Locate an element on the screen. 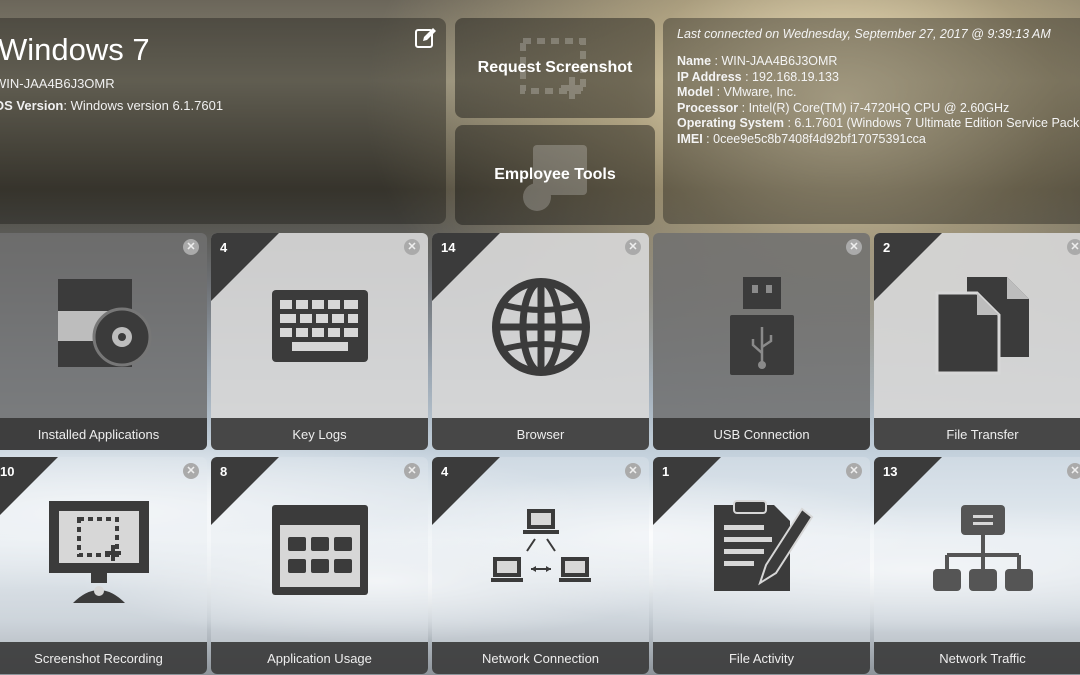 Image resolution: width=1080 pixels, height=675 pixels. tile-network-connection: 4 ✕ Network Connection is located at coordinates (540, 565).